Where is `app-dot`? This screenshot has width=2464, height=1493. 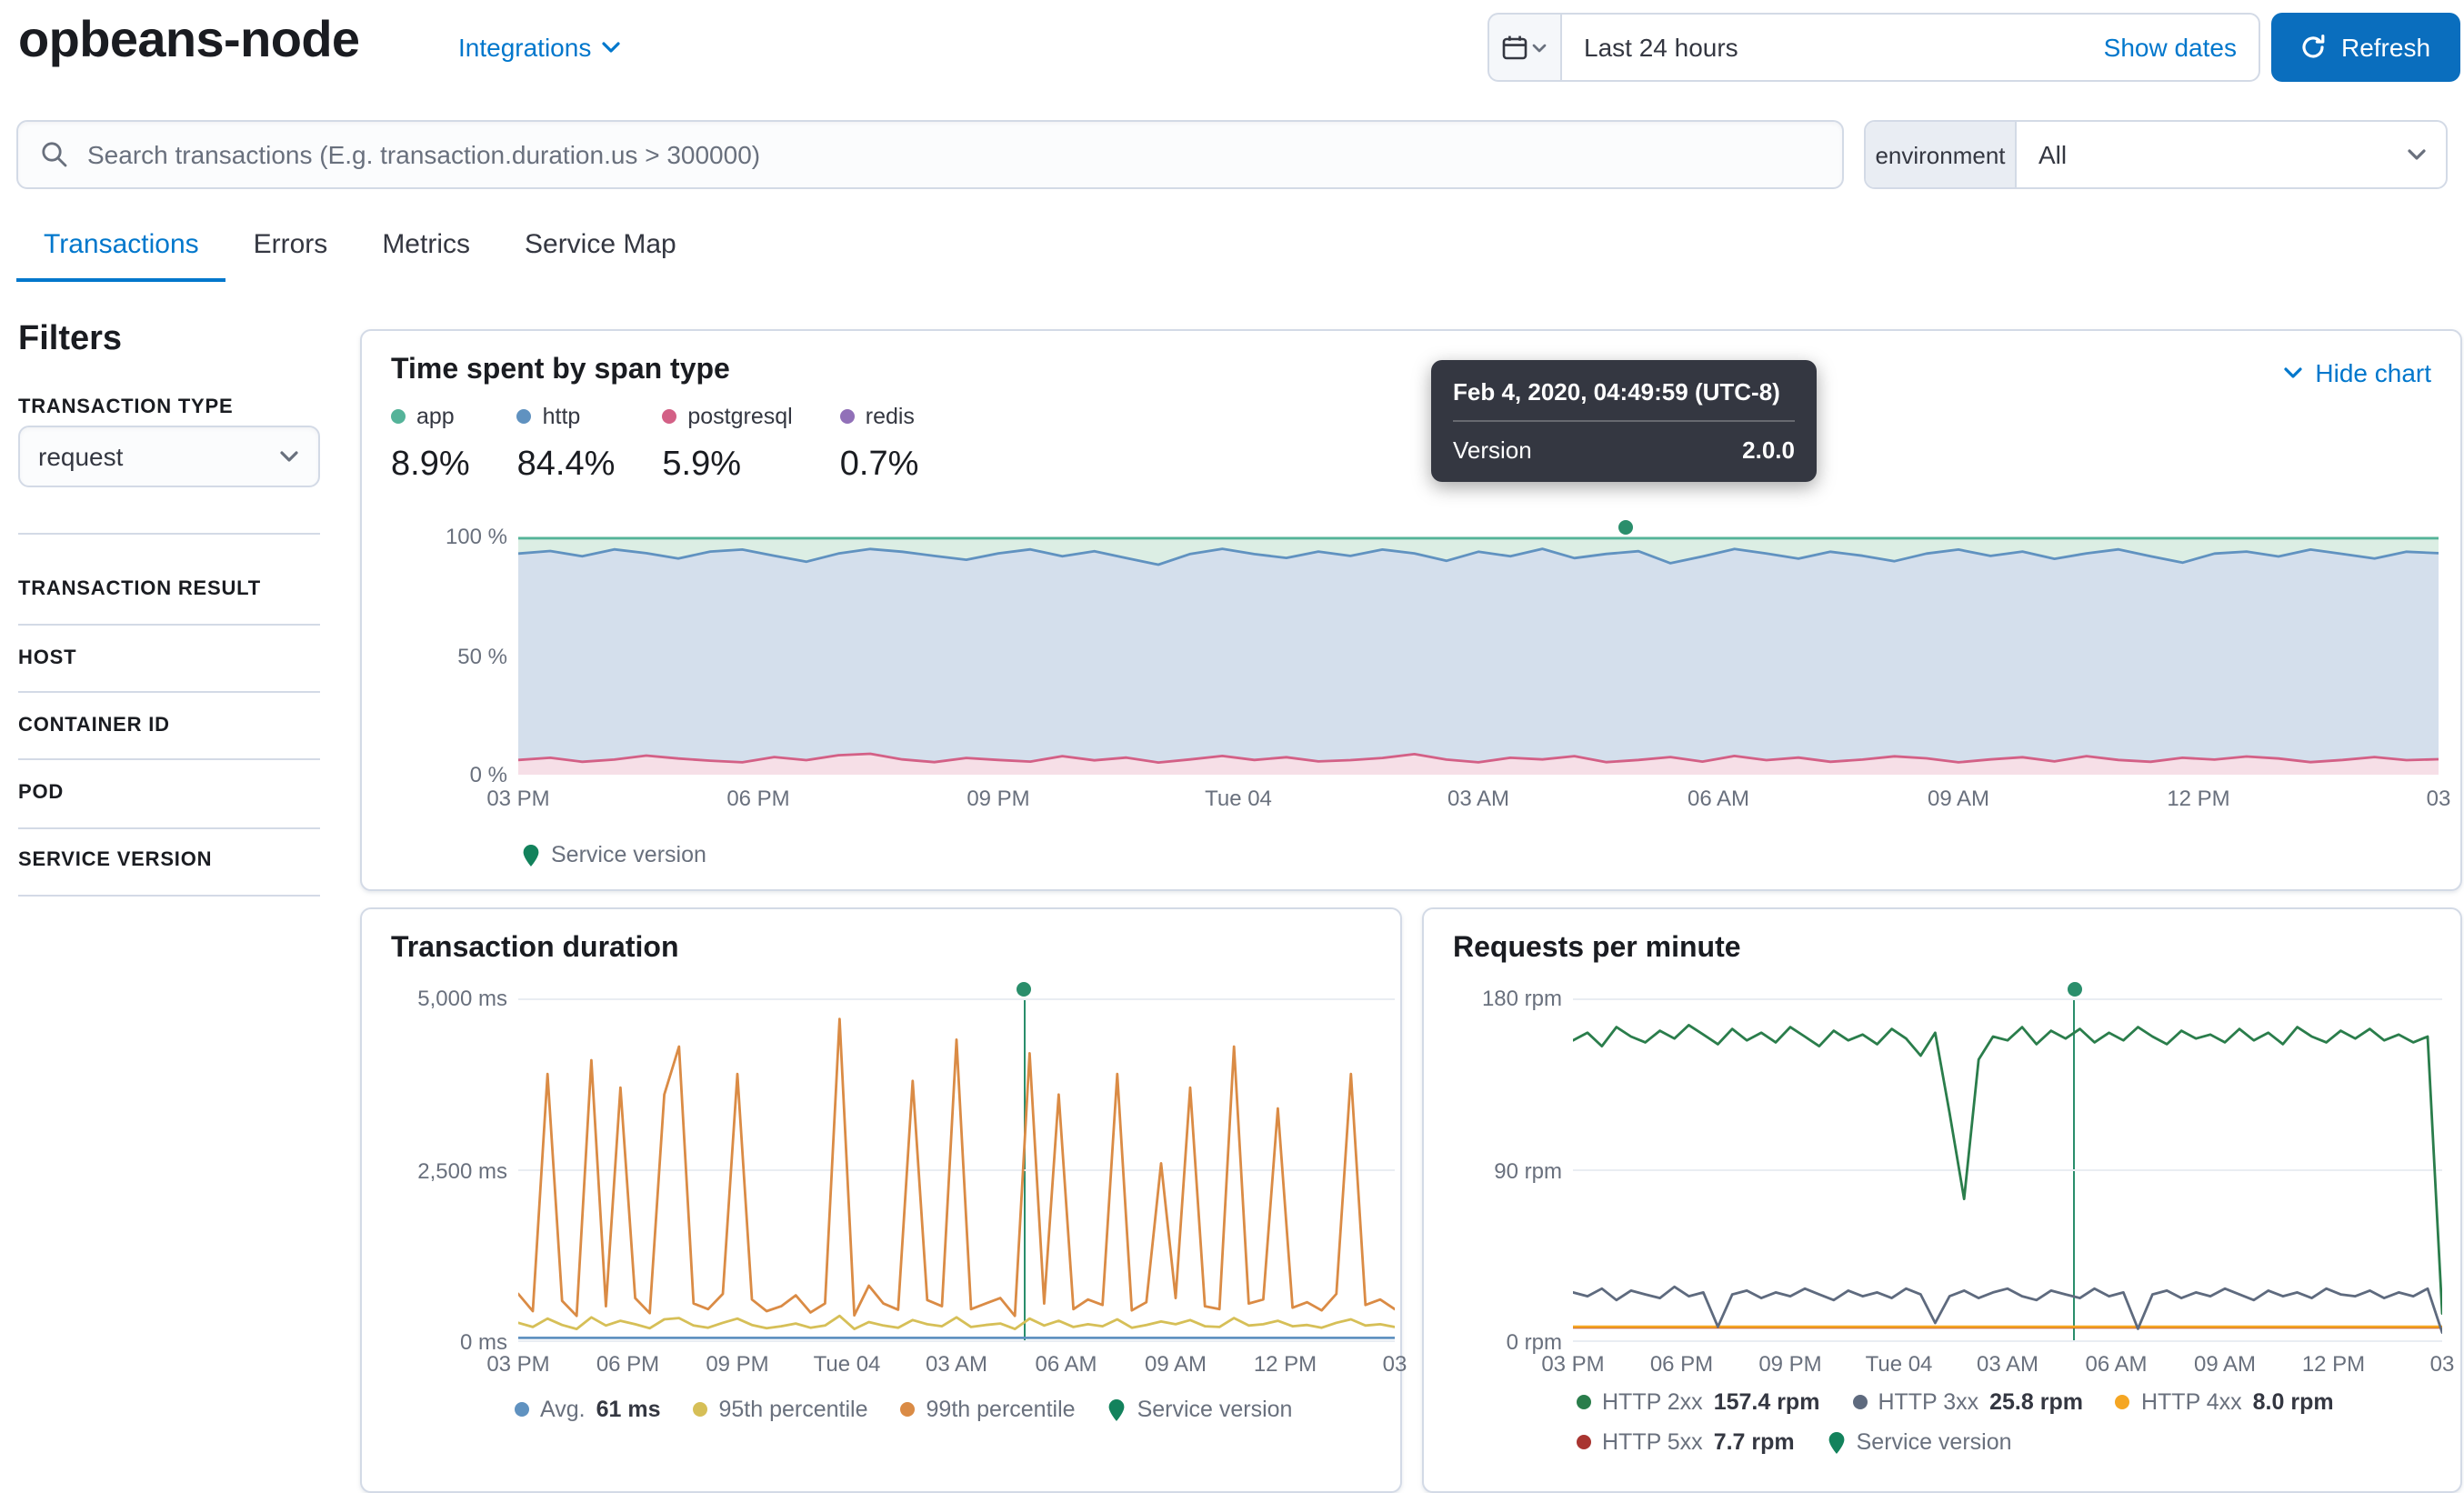
app-dot is located at coordinates (399, 416).